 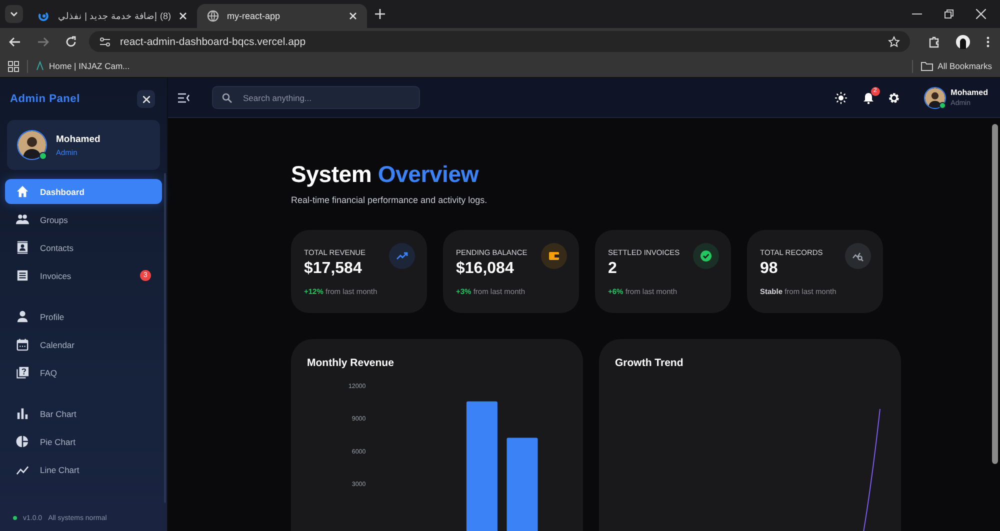 I want to click on nav-item: Calendar, so click(x=83, y=344).